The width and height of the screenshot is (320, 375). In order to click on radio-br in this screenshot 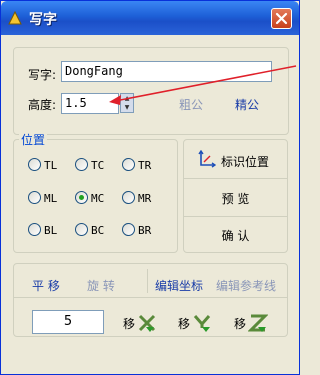, I will do `click(128, 229)`.